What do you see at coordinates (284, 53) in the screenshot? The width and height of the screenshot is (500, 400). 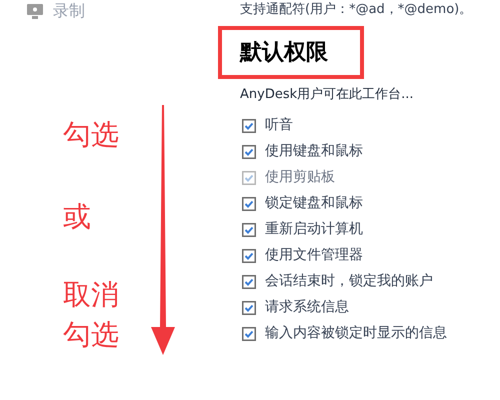 I see `section-title: 默认权限` at bounding box center [284, 53].